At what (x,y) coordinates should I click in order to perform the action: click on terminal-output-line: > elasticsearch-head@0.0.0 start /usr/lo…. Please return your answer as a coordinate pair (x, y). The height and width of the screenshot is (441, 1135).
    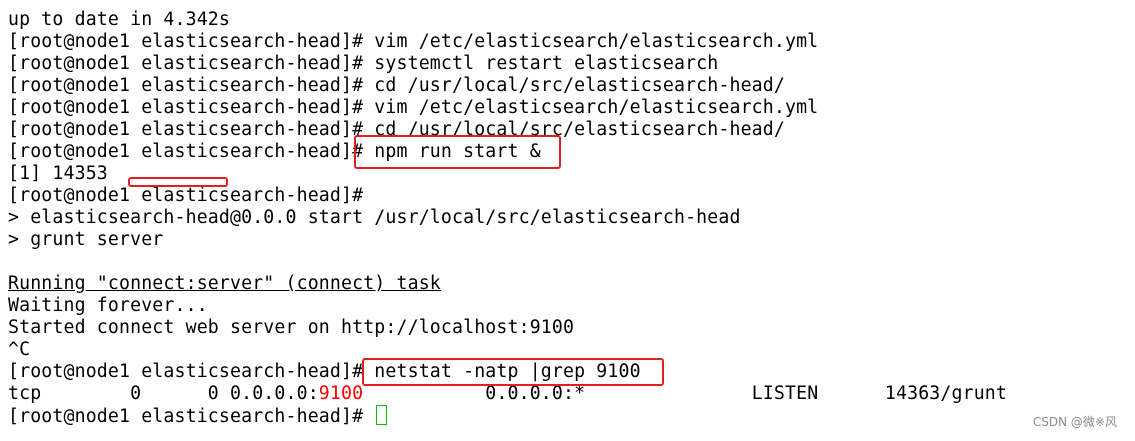
    Looking at the image, I should click on (374, 217).